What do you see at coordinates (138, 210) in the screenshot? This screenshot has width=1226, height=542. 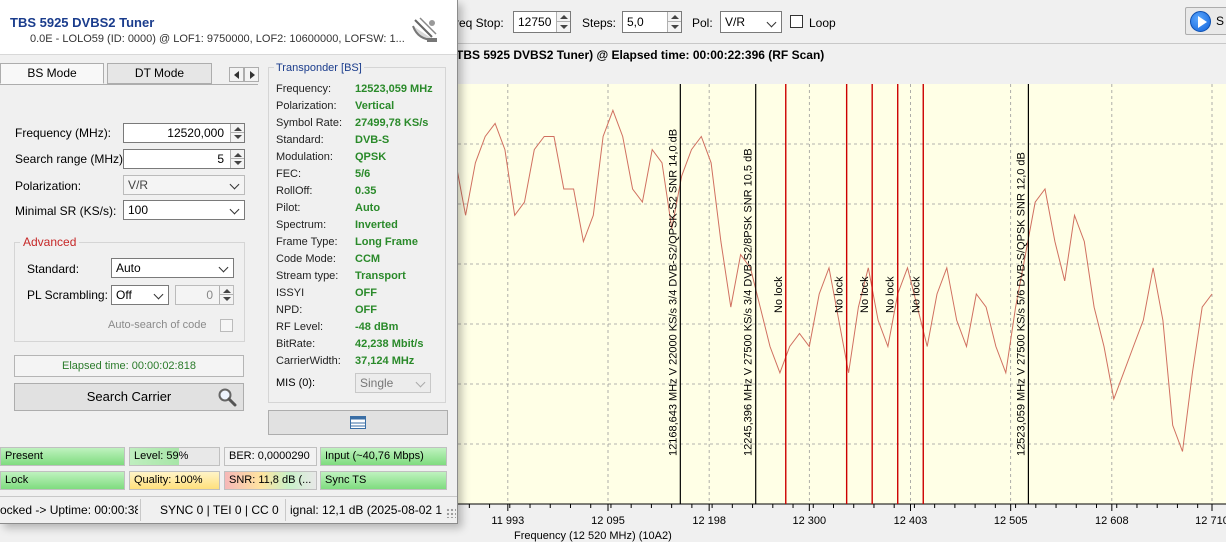 I see `minimal-sr-value: 100` at bounding box center [138, 210].